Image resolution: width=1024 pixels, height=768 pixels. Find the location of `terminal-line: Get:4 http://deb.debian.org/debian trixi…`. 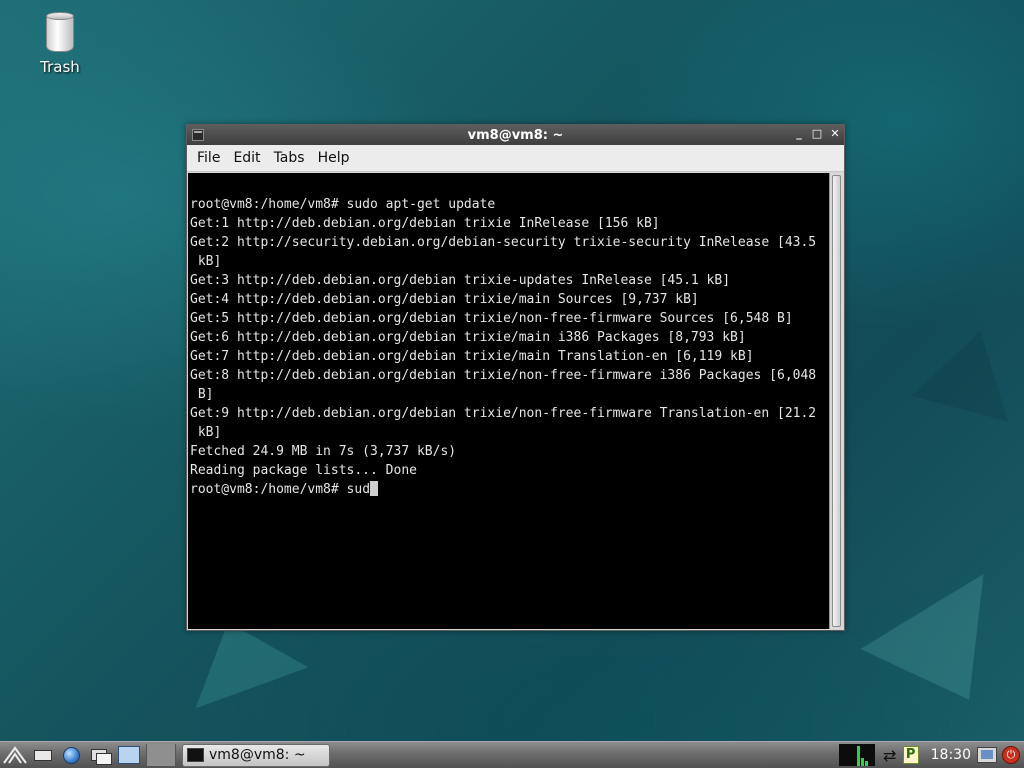

terminal-line: Get:4 http://deb.debian.org/debian trixi… is located at coordinates (444, 299).